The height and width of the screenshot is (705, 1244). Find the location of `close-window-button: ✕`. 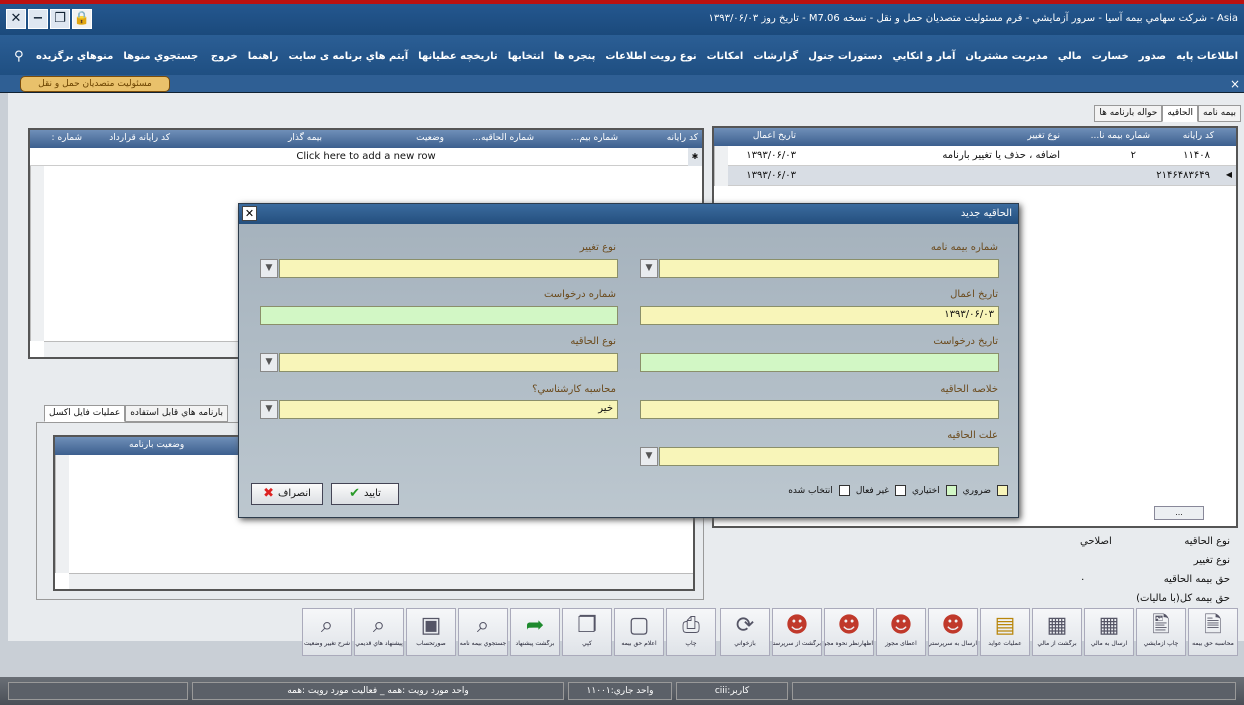

close-window-button: ✕ is located at coordinates (16, 19).